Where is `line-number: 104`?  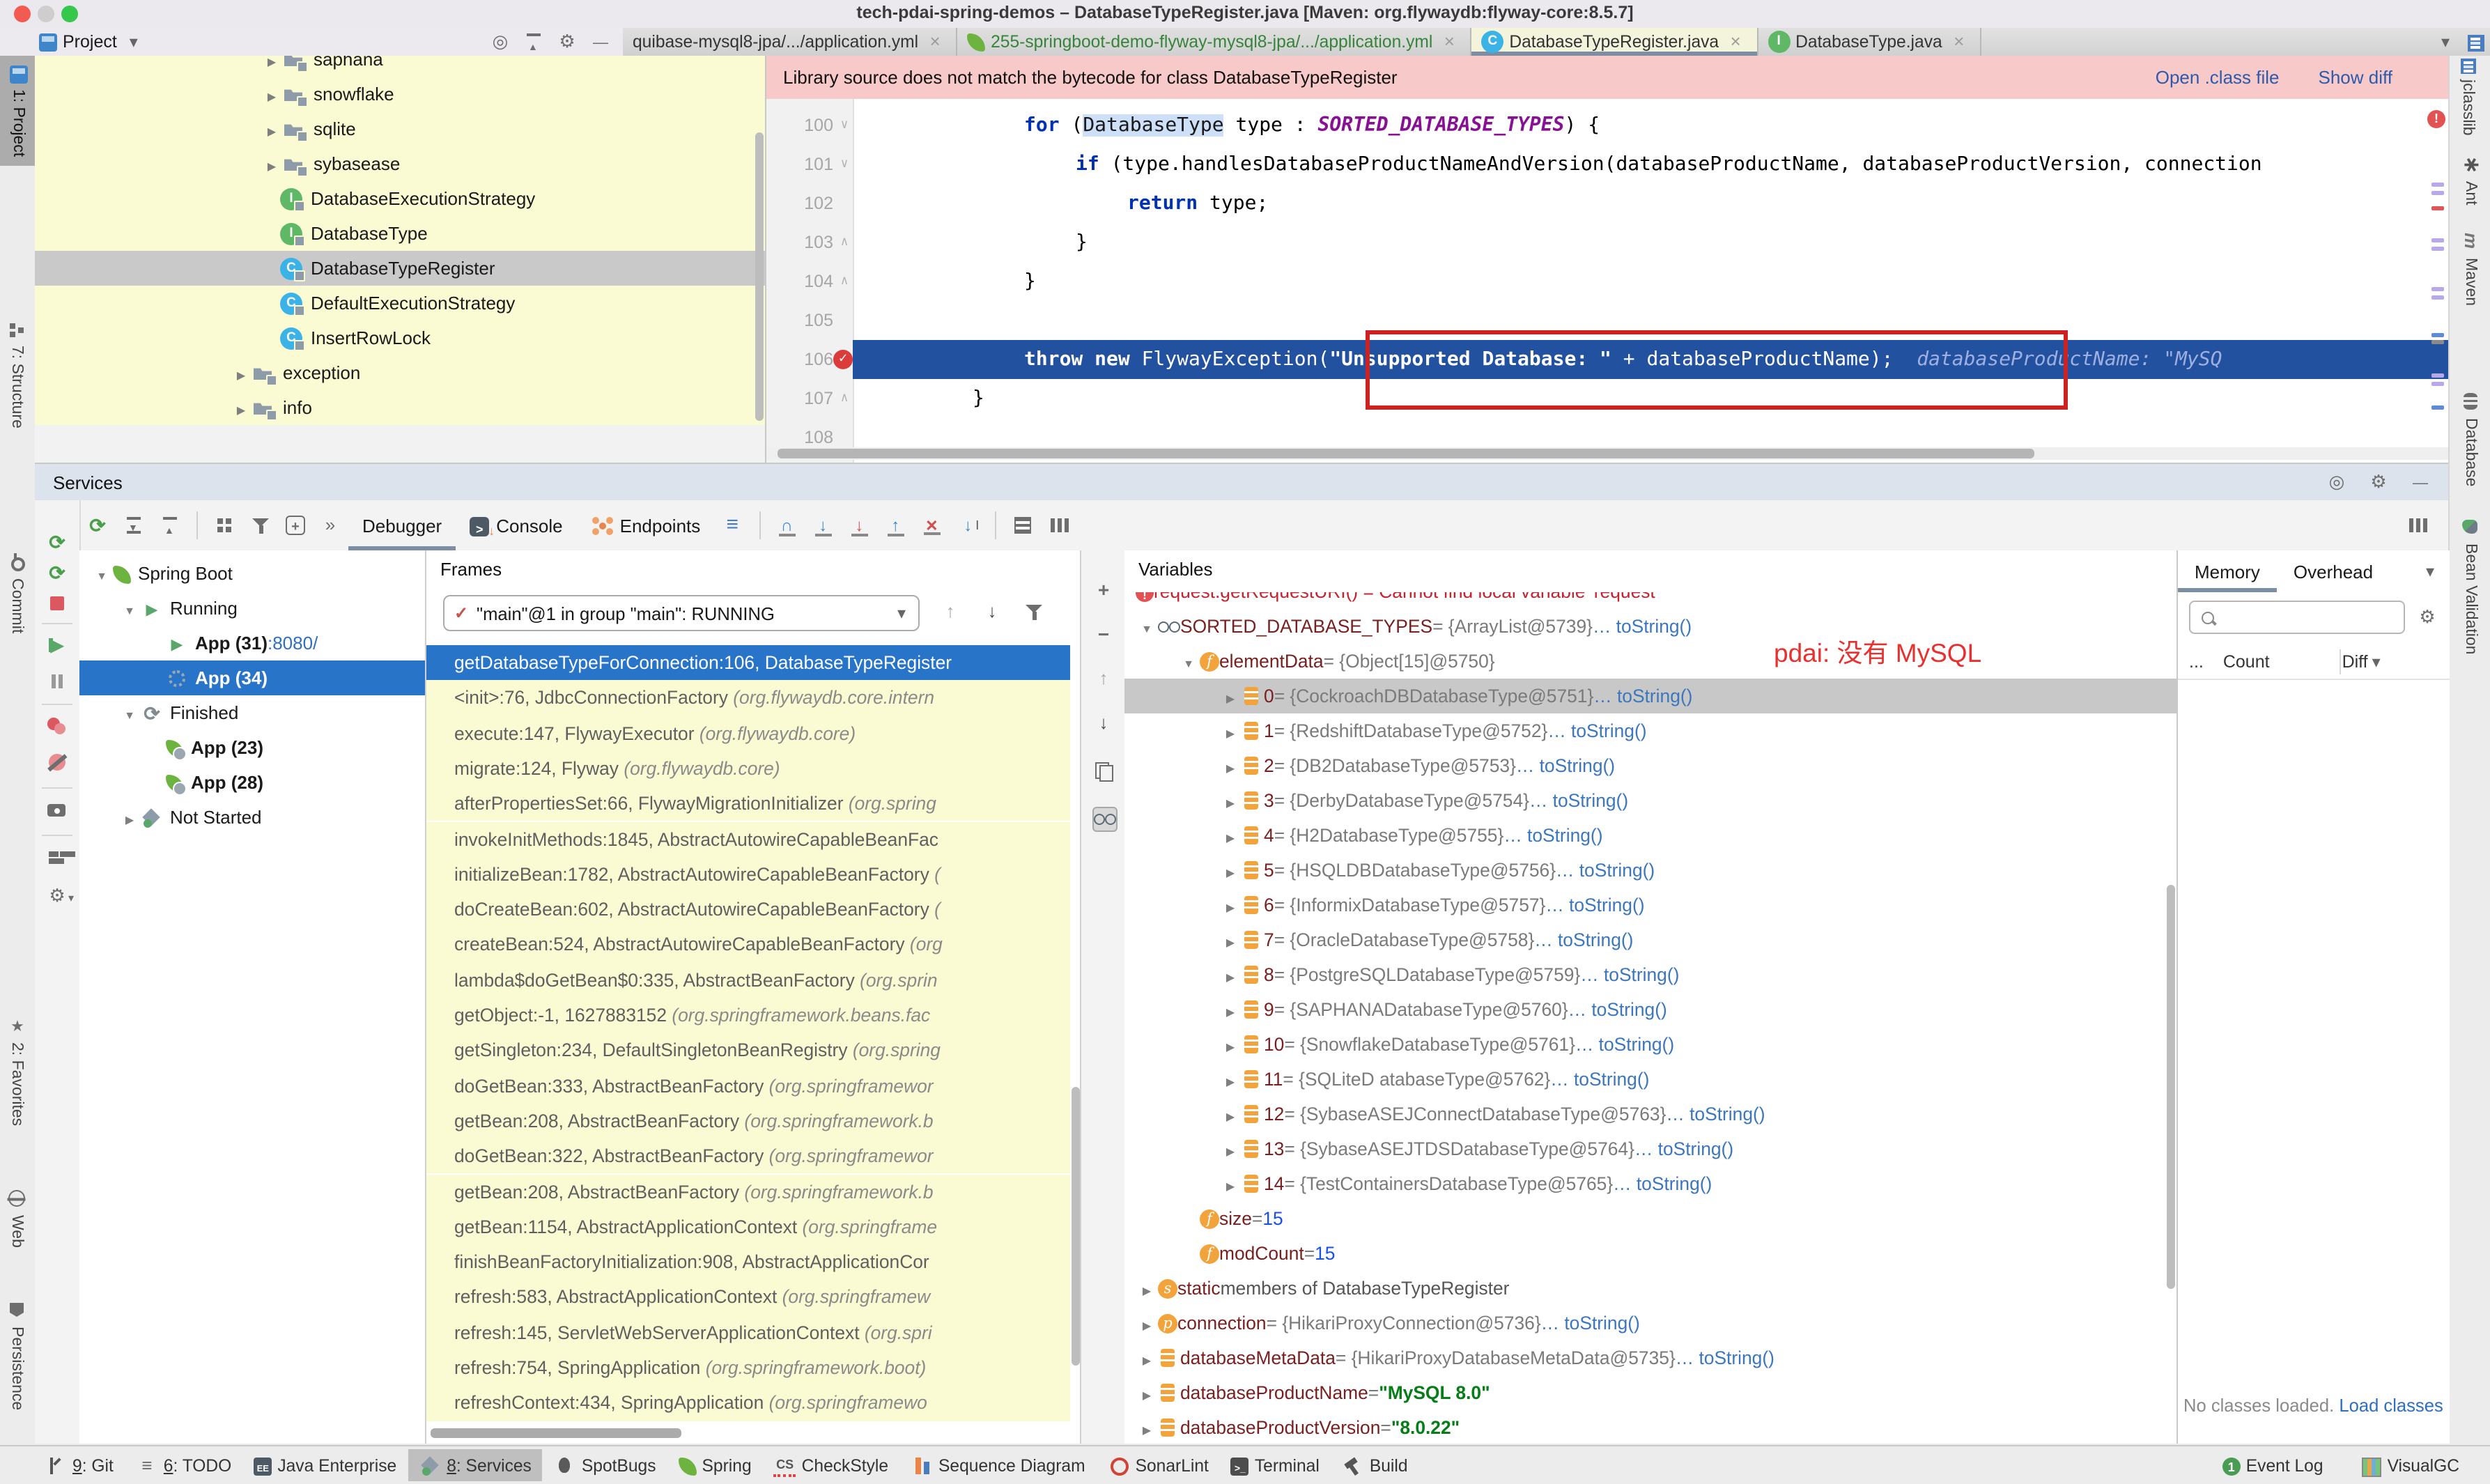
line-number: 104 is located at coordinates (799, 281).